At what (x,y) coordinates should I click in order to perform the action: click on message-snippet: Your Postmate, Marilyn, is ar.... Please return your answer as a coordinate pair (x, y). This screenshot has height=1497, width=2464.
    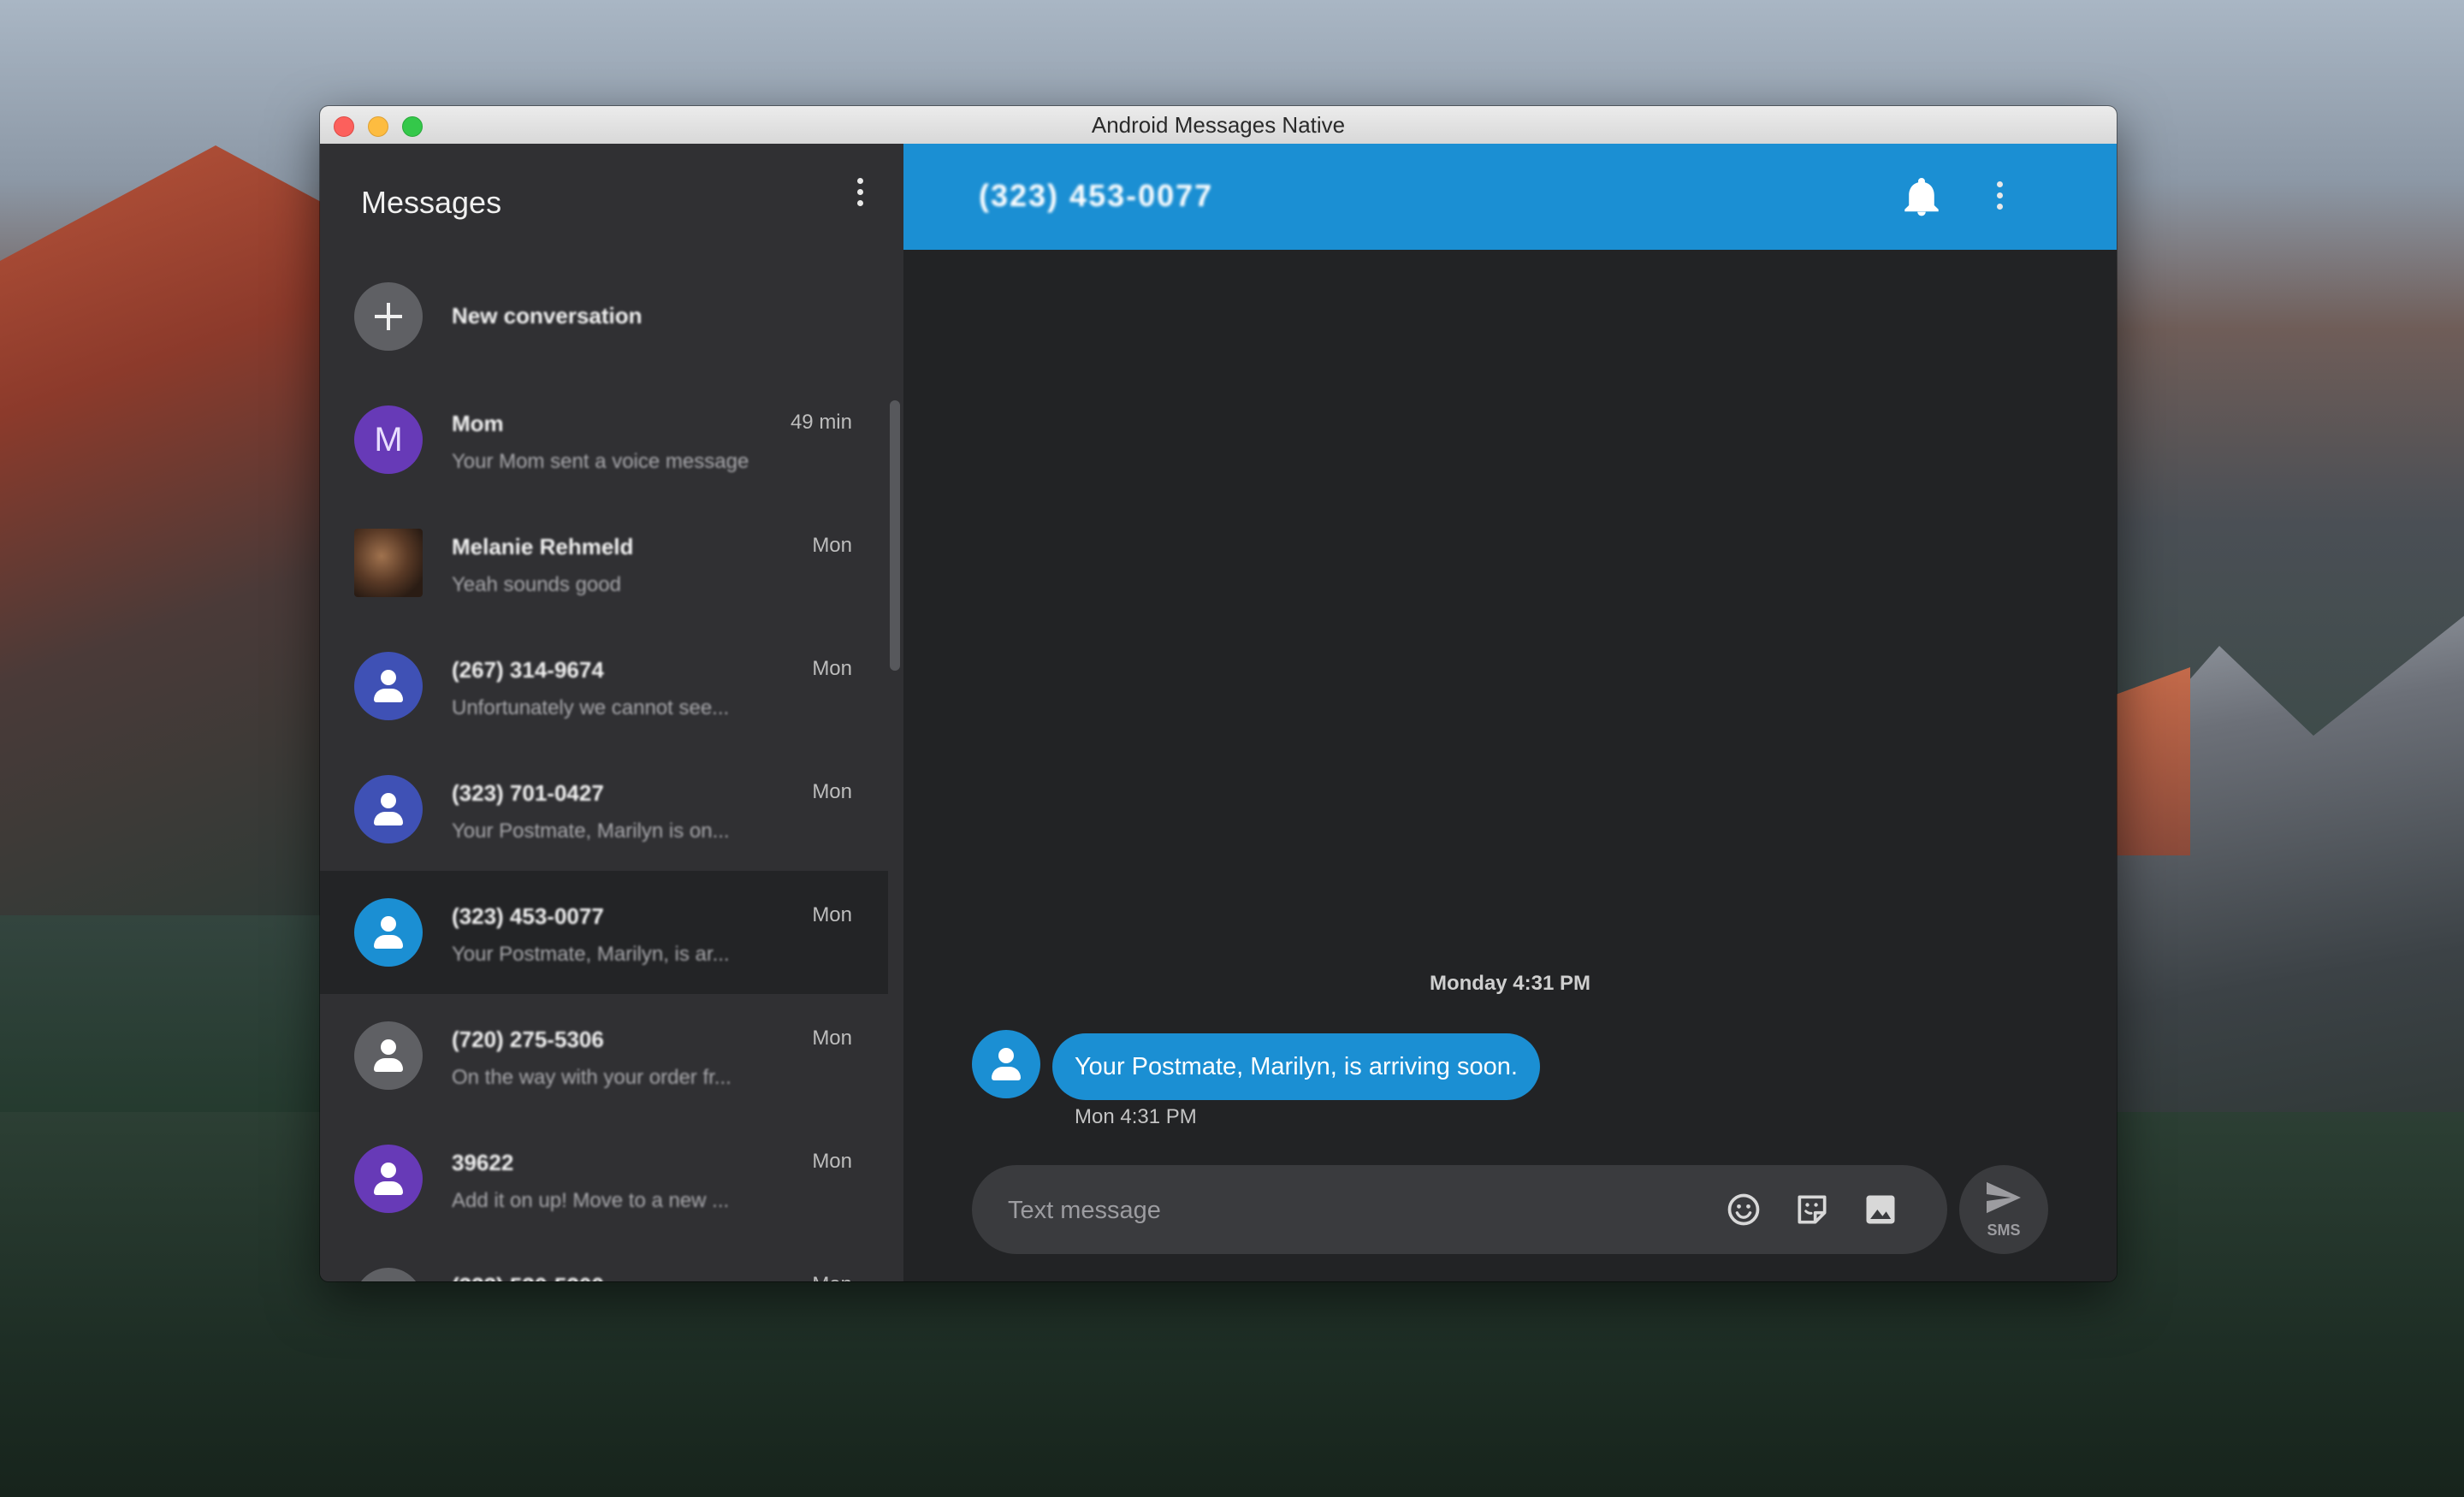
    Looking at the image, I should click on (591, 955).